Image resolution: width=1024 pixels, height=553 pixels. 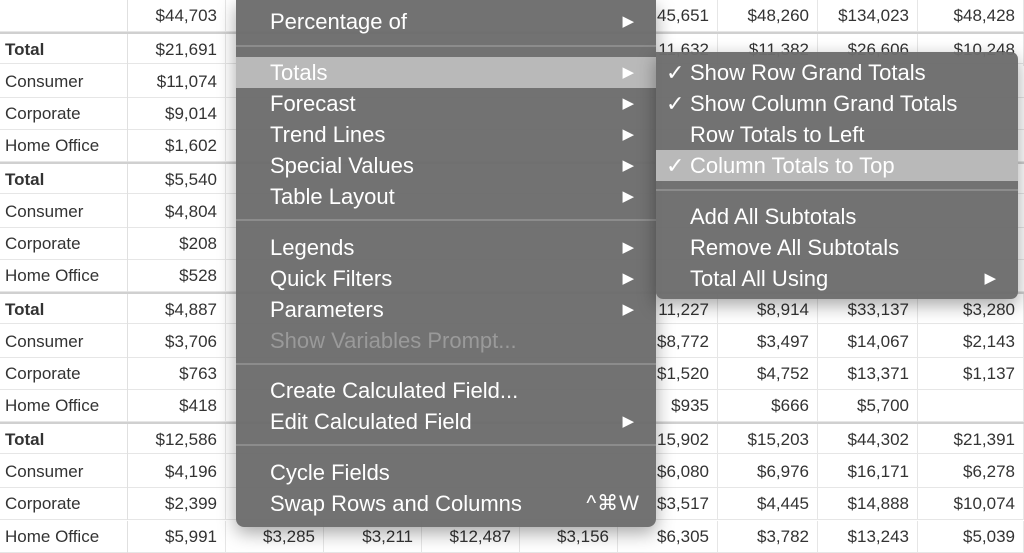 What do you see at coordinates (446, 421) in the screenshot?
I see `menu-item-edit-calculated-field: Edit Calculated Field ▶` at bounding box center [446, 421].